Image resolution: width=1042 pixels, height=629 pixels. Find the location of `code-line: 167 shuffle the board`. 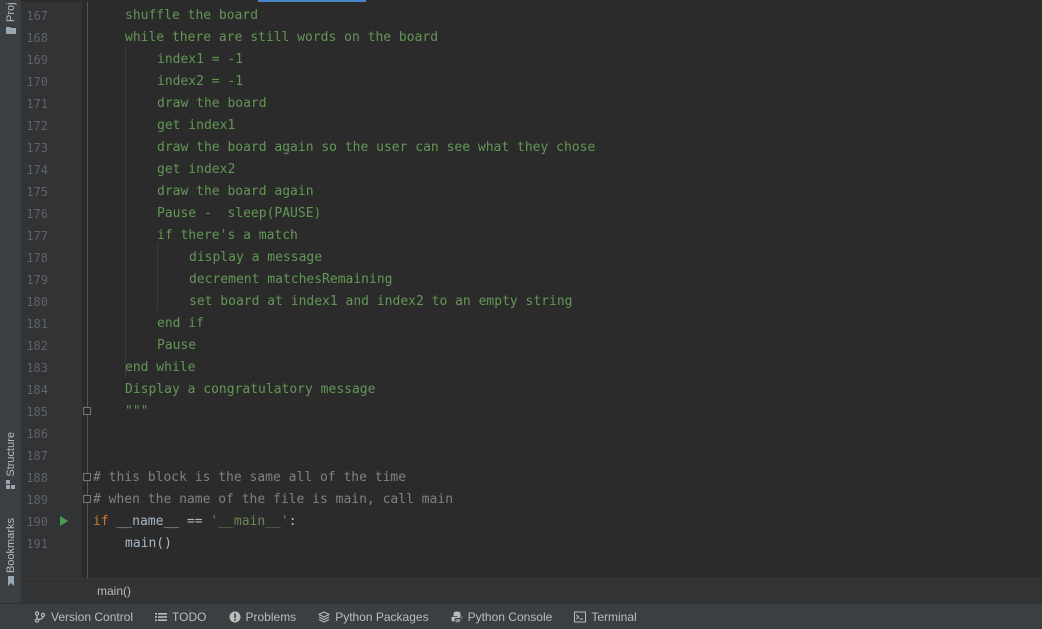

code-line: 167 shuffle the board is located at coordinates (532, 16).